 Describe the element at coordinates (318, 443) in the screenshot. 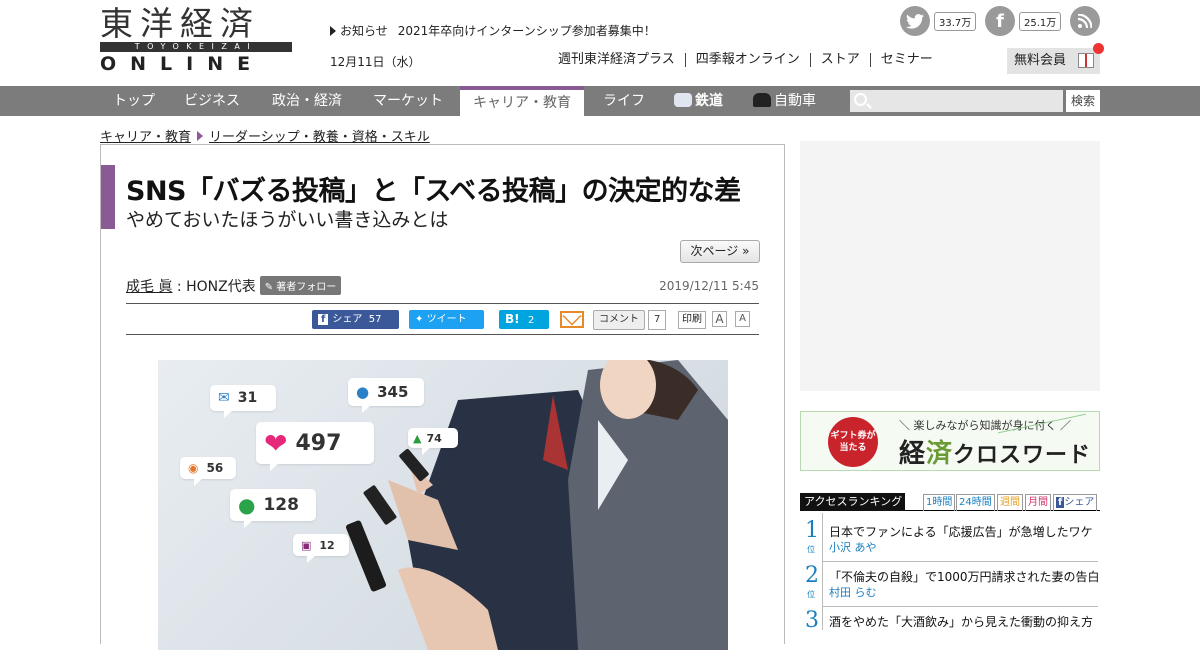

I see `like-count: 497` at that location.